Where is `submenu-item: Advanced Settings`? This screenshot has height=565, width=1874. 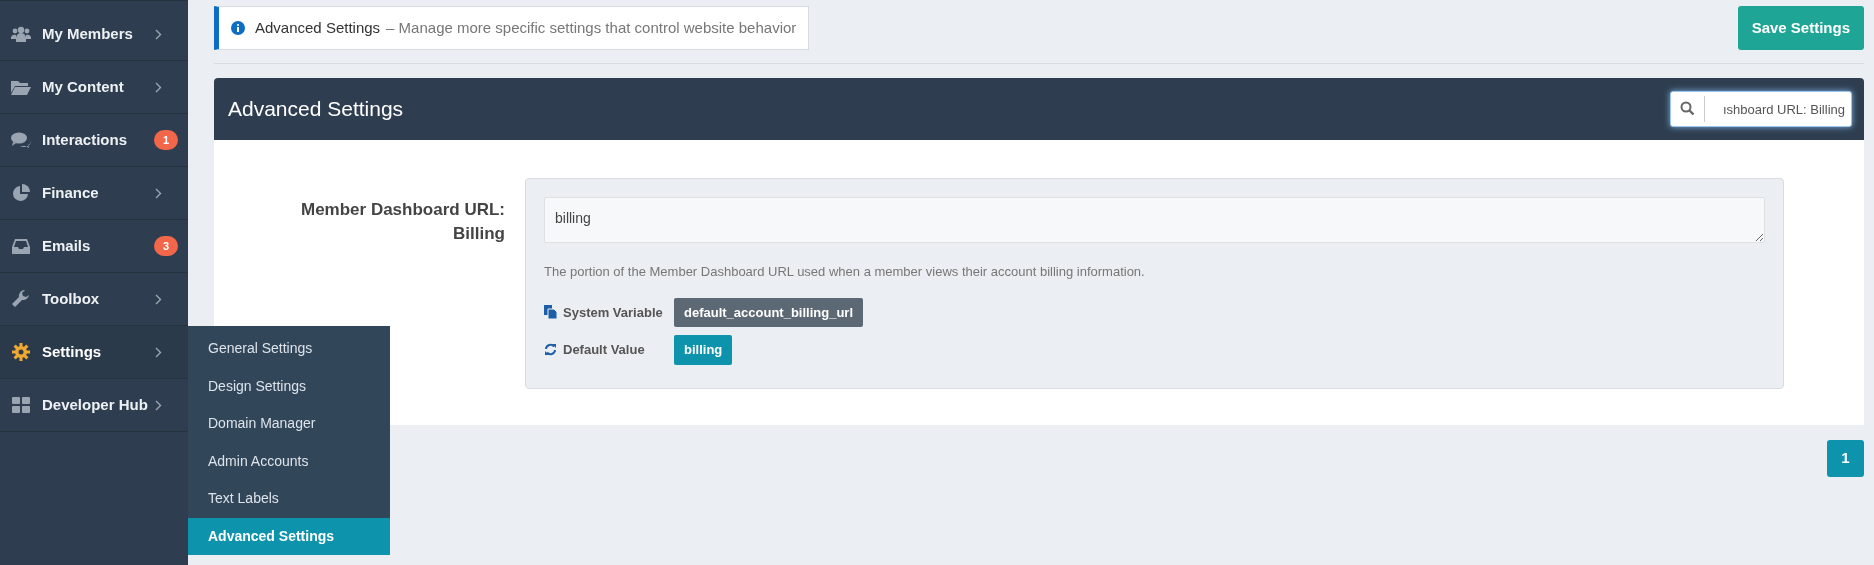
submenu-item: Advanced Settings is located at coordinates (289, 536).